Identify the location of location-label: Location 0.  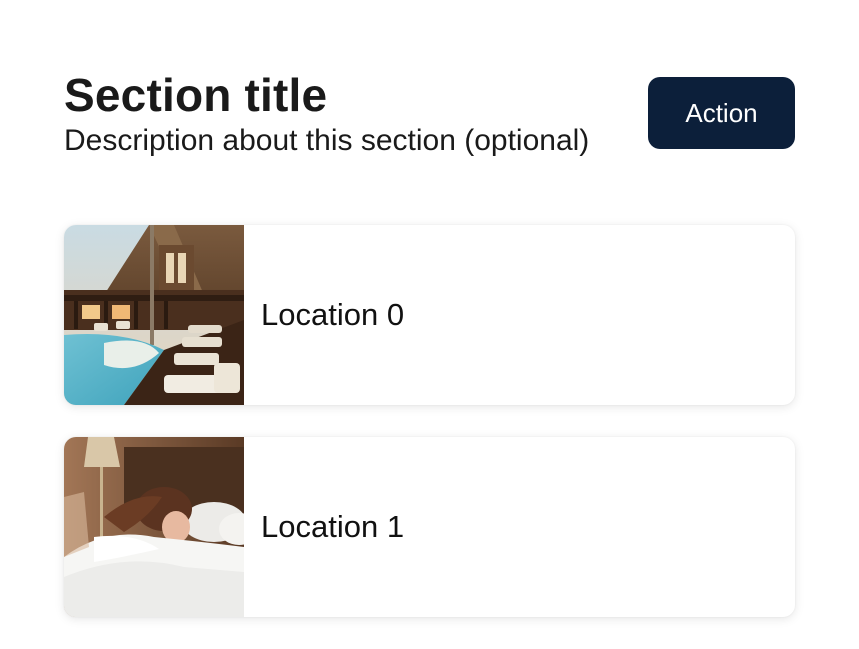
(333, 314).